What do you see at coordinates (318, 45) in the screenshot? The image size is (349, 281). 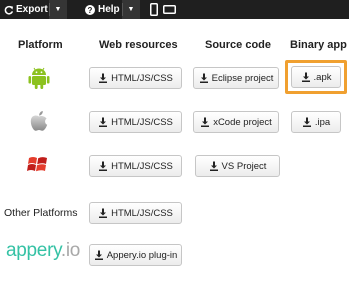 I see `column-header-binary-app: Binary app` at bounding box center [318, 45].